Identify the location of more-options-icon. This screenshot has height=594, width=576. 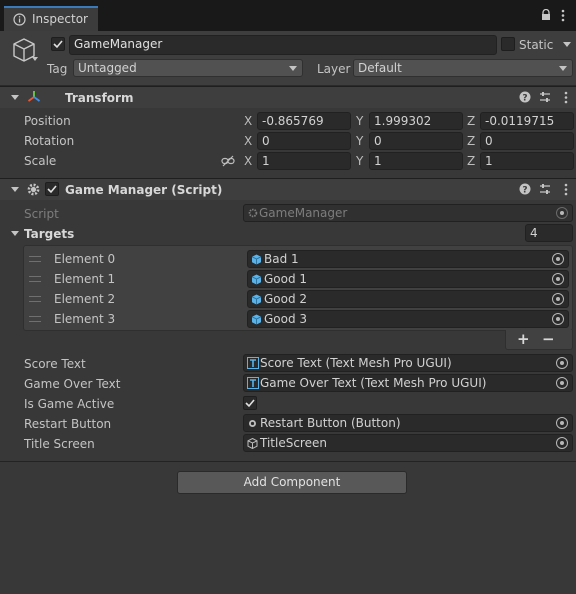
(563, 15).